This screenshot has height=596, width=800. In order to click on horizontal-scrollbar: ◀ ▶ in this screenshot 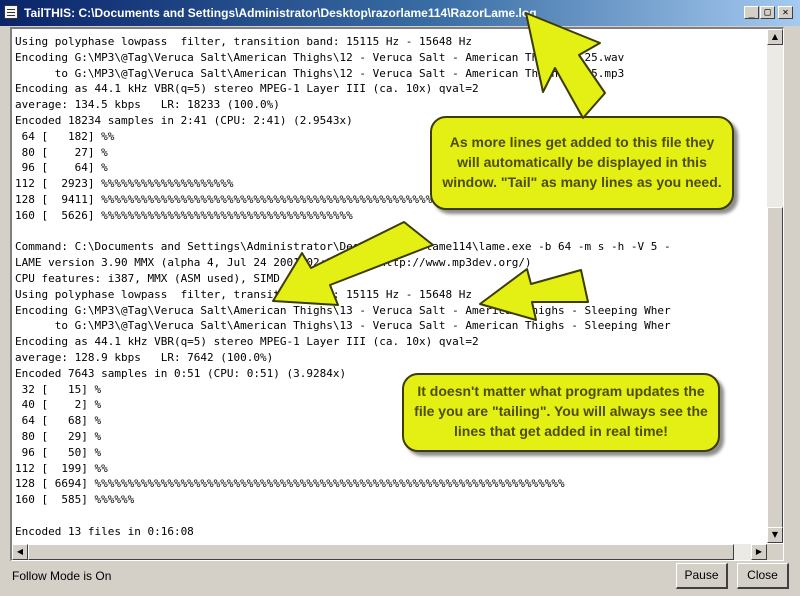, I will do `click(389, 552)`.